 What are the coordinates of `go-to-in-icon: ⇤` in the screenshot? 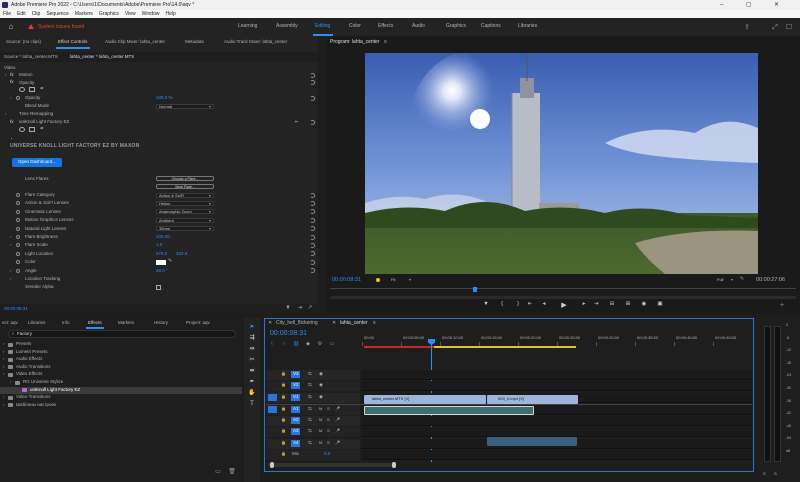 It's located at (530, 305).